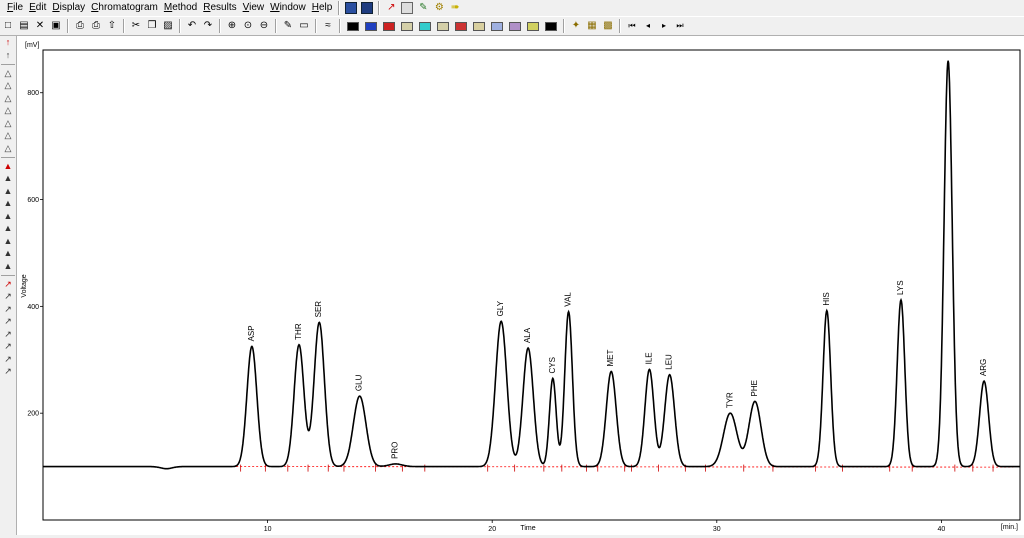 Image resolution: width=1024 pixels, height=538 pixels. What do you see at coordinates (664, 26) in the screenshot?
I see `next-icon: ▸` at bounding box center [664, 26].